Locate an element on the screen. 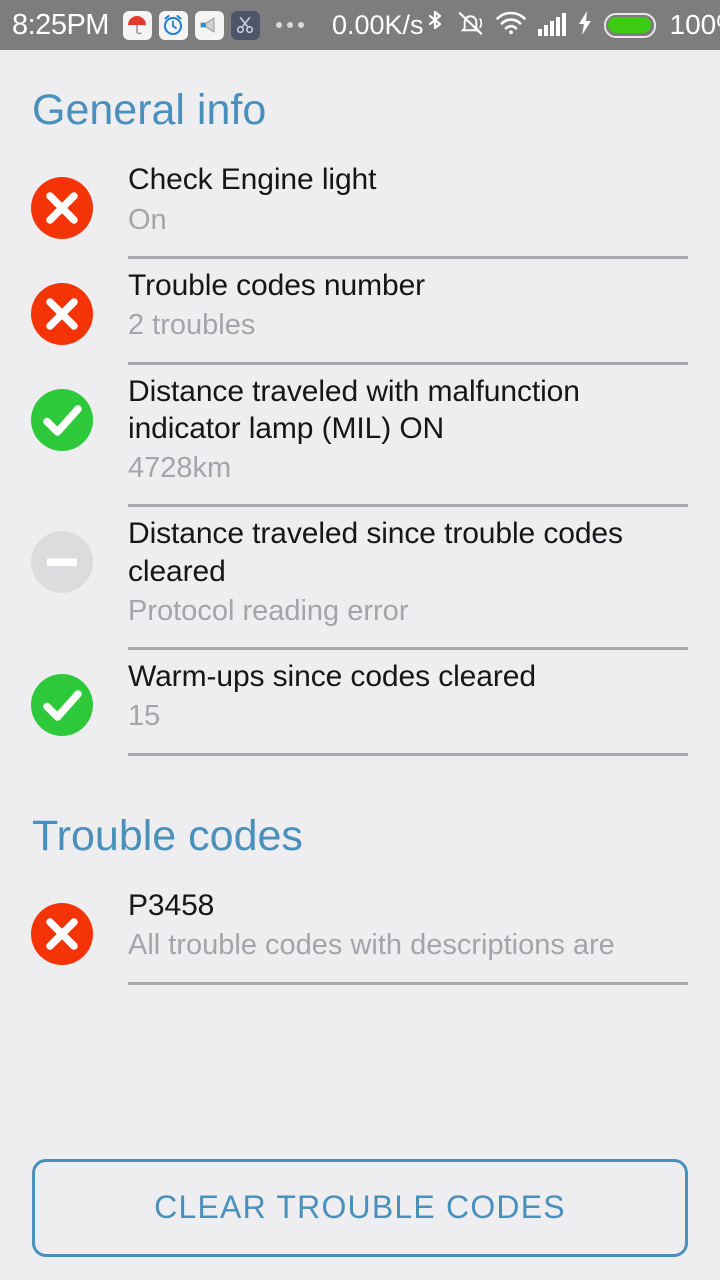  clear-trouble-codes-button: CLEAR TROUBLE CODES is located at coordinates (360, 1207).